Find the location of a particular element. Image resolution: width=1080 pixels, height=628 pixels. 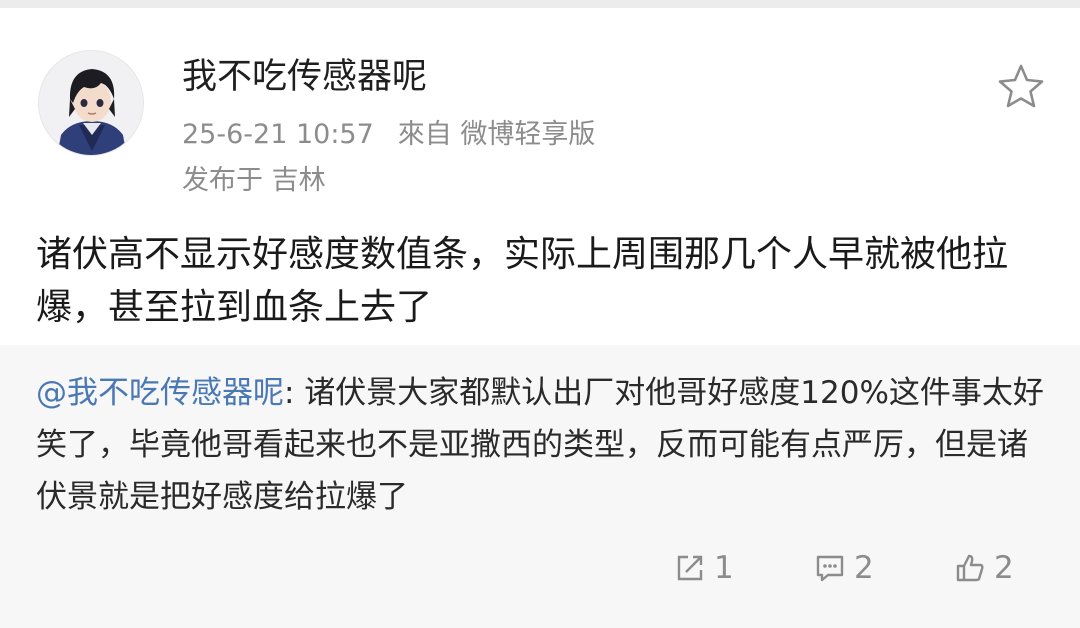

repost-button: 1 is located at coordinates (704, 568).